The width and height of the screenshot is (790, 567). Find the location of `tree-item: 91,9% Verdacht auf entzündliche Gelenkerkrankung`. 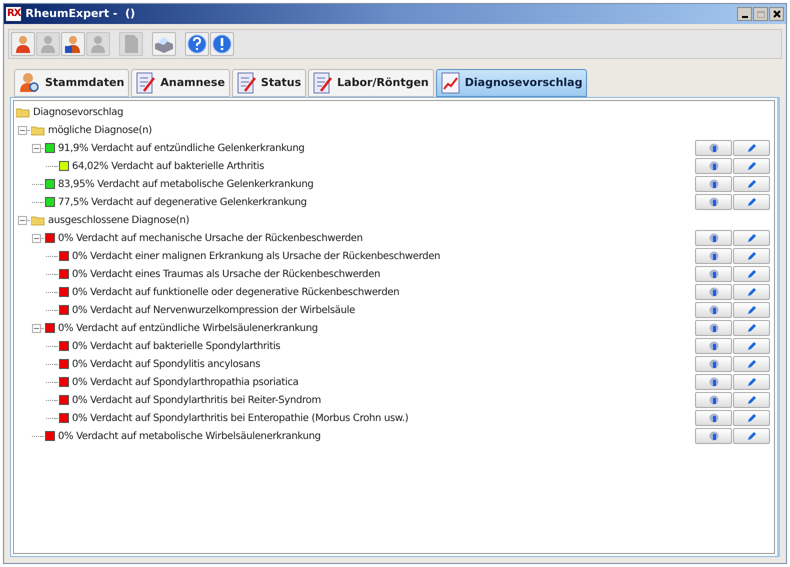

tree-item: 91,9% Verdacht auf entzündliche Gelenkerkrankung is located at coordinates (181, 148).